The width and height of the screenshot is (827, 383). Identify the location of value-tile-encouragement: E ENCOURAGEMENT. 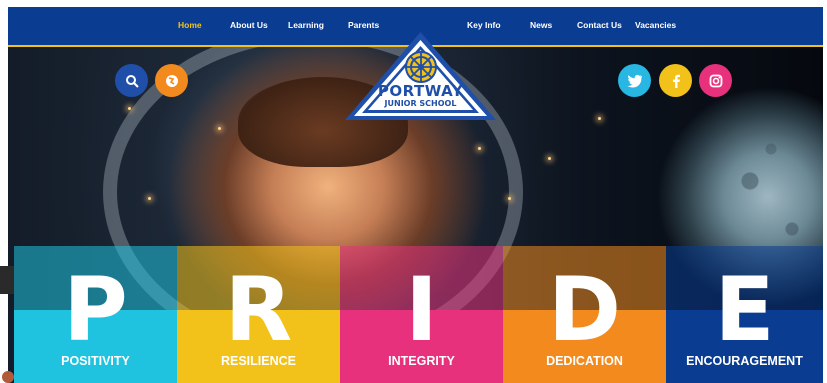
(744, 314).